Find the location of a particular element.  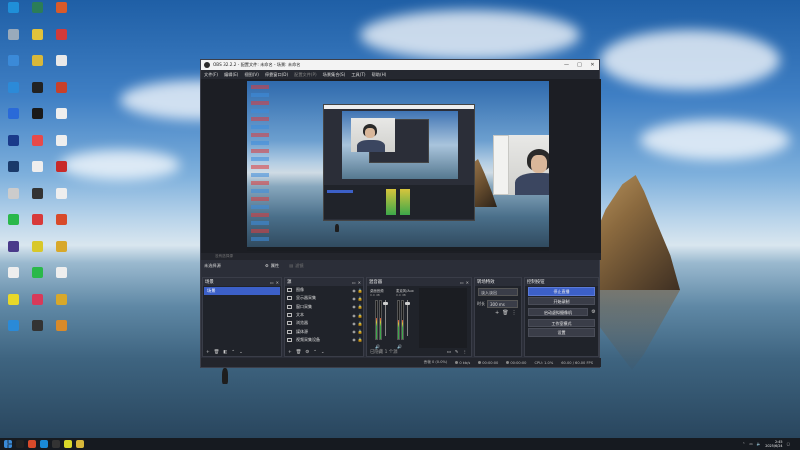

preview-canvas is located at coordinates (398, 166).